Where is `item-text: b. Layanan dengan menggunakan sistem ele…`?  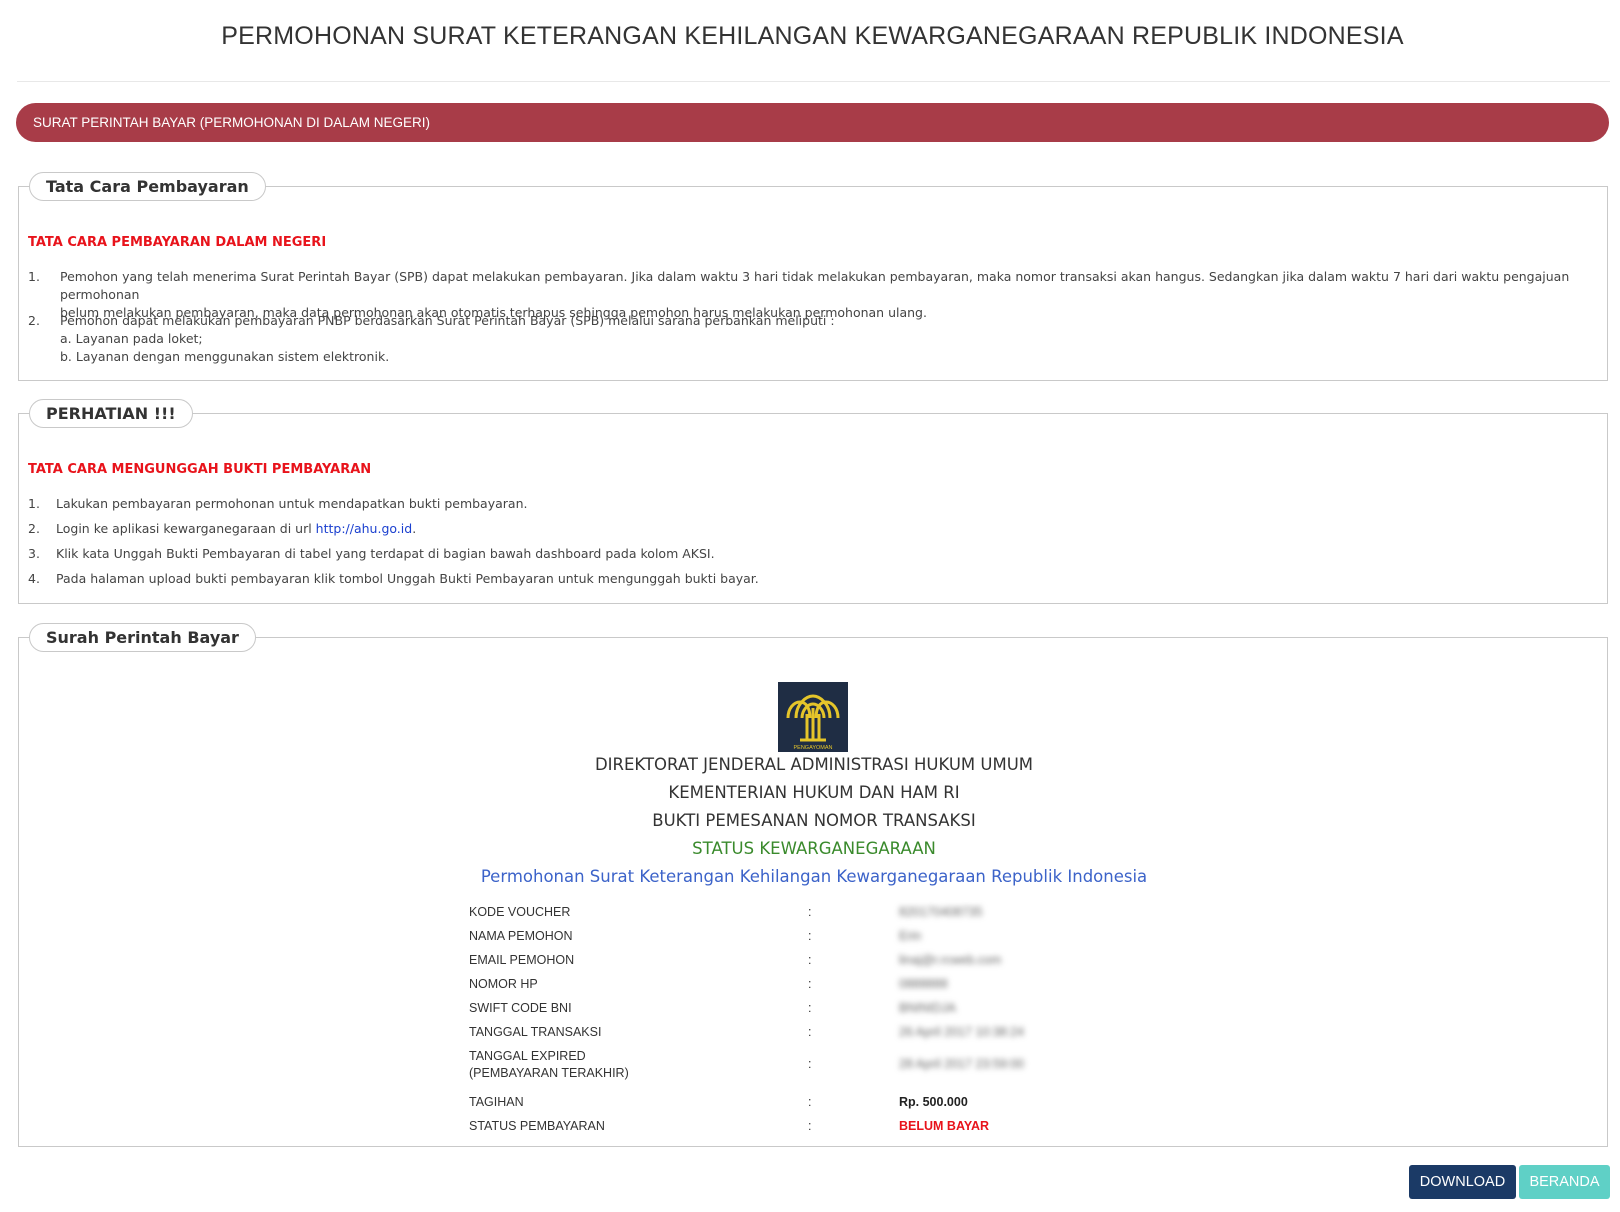 item-text: b. Layanan dengan menggunakan sistem ele… is located at coordinates (225, 356).